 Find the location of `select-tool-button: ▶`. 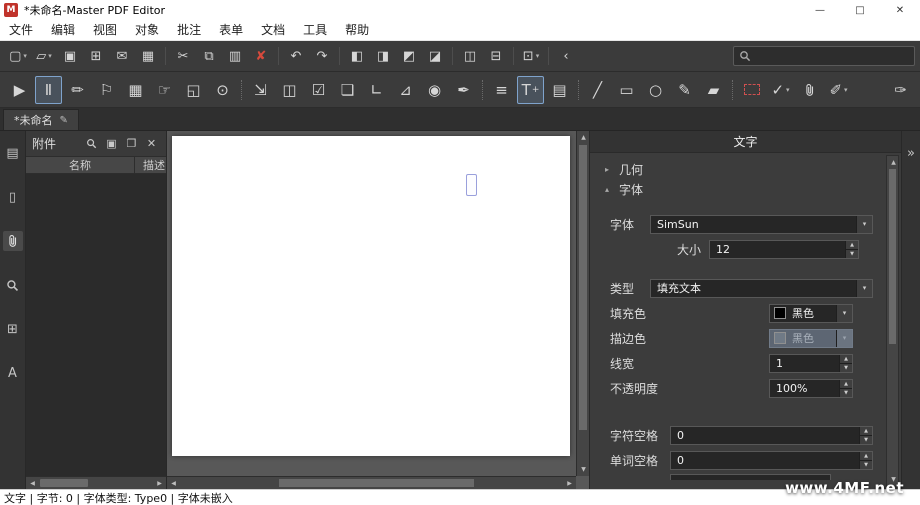

select-tool-button: ▶ is located at coordinates (19, 90).